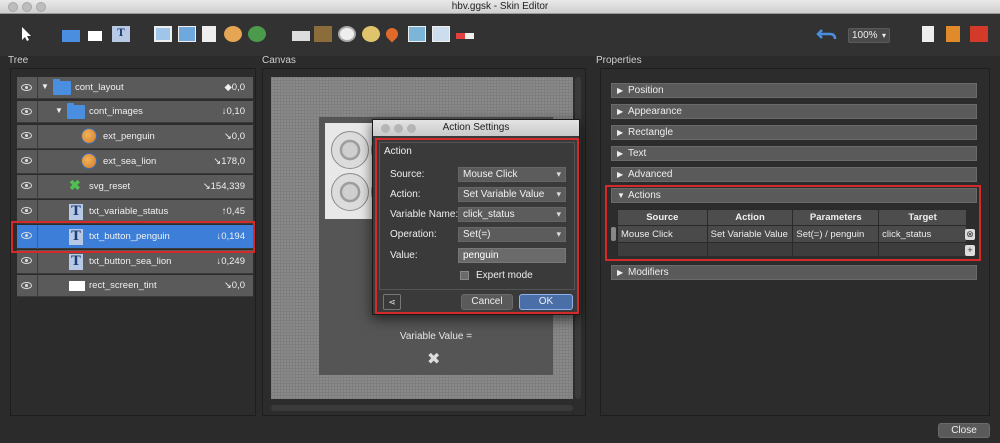 The width and height of the screenshot is (1000, 443). I want to click on text-tool-icon: T, so click(121, 34).